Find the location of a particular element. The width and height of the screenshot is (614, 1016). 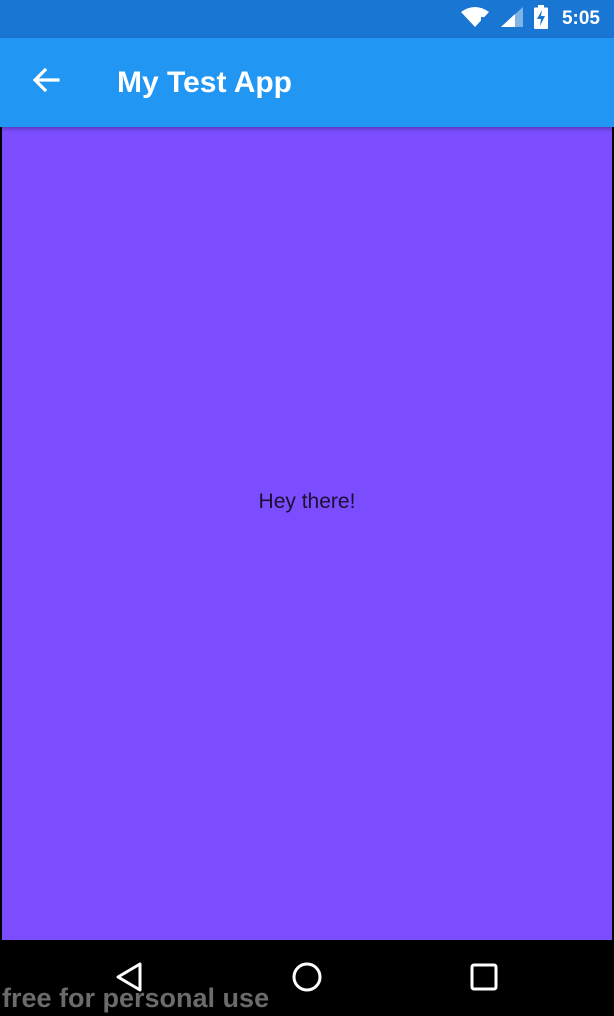

wifi-icon is located at coordinates (475, 19).